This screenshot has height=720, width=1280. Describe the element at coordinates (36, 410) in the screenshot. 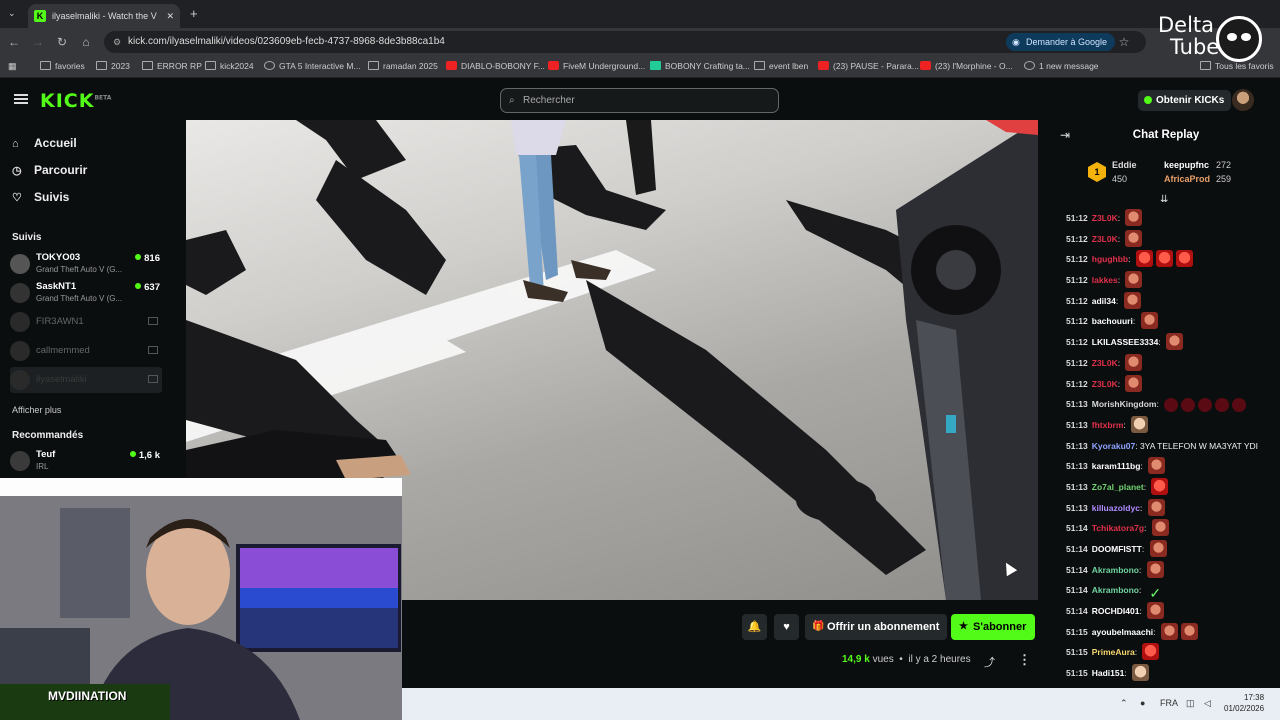

I see `show-more-link: Afficher plus` at that location.